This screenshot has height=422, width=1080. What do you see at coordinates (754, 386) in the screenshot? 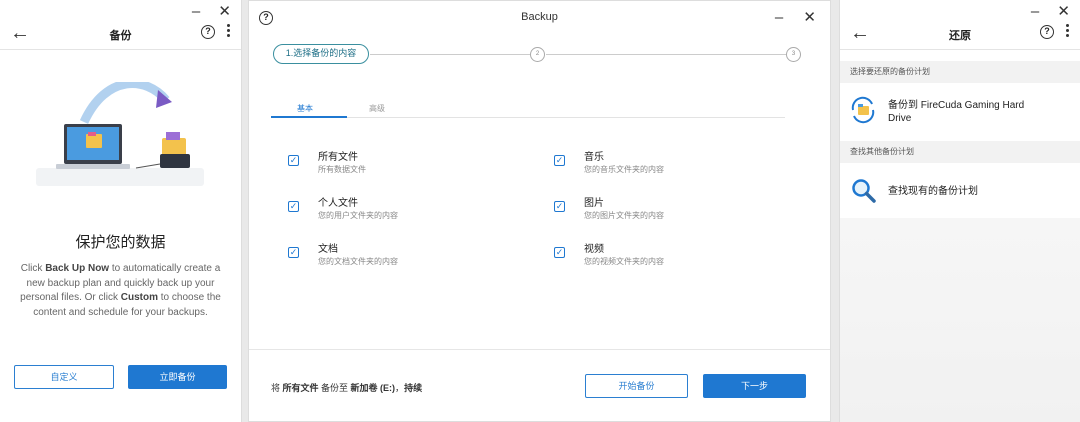
I see `next-button: 下一步` at bounding box center [754, 386].